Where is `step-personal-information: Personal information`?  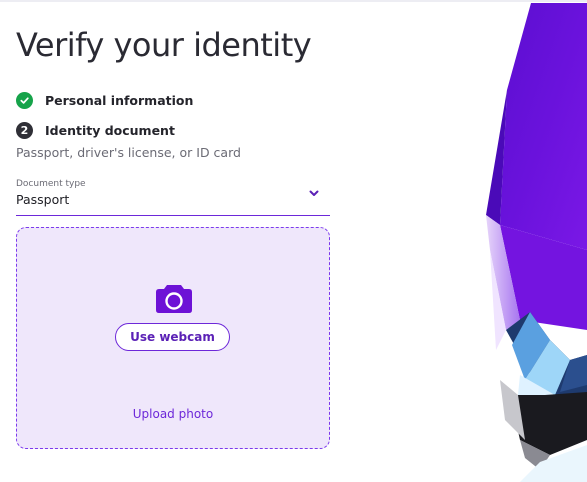 step-personal-information: Personal information is located at coordinates (104, 100).